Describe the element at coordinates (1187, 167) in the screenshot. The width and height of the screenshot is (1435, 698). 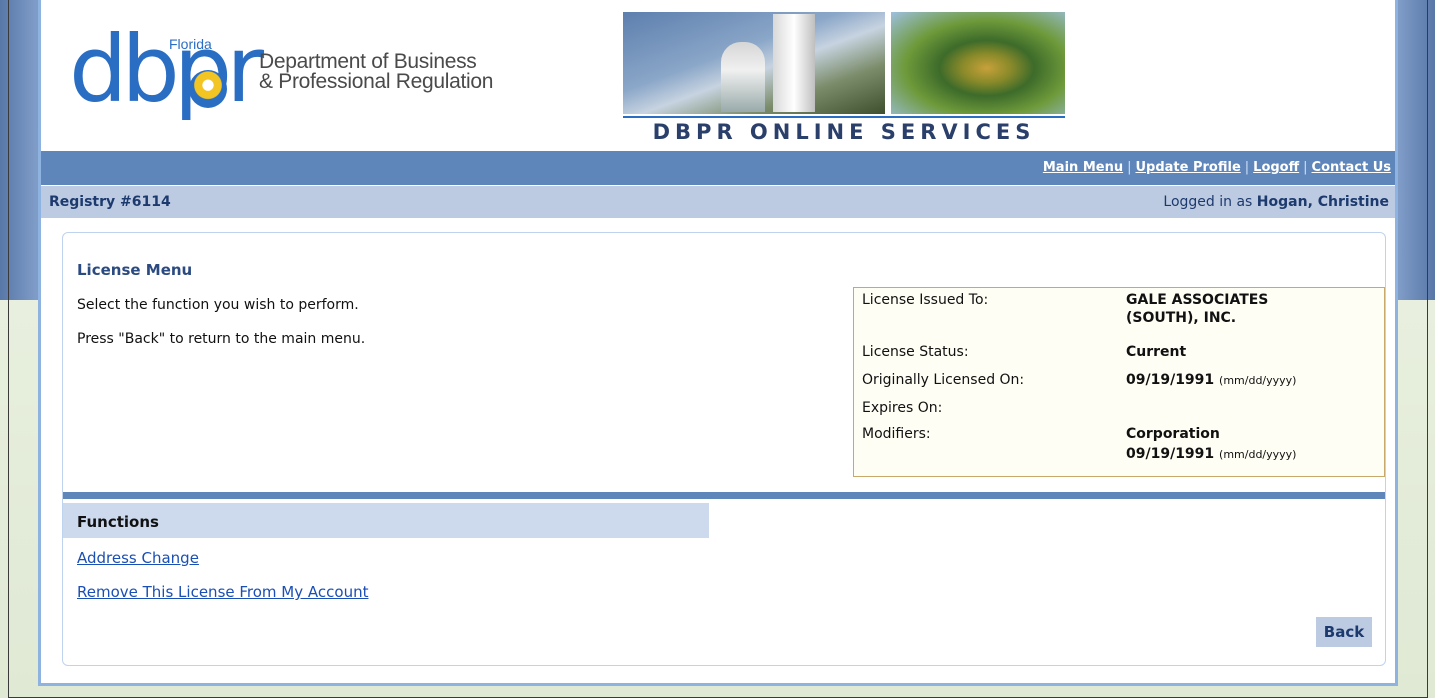
I see `nav-update-profile: Update Profile` at that location.